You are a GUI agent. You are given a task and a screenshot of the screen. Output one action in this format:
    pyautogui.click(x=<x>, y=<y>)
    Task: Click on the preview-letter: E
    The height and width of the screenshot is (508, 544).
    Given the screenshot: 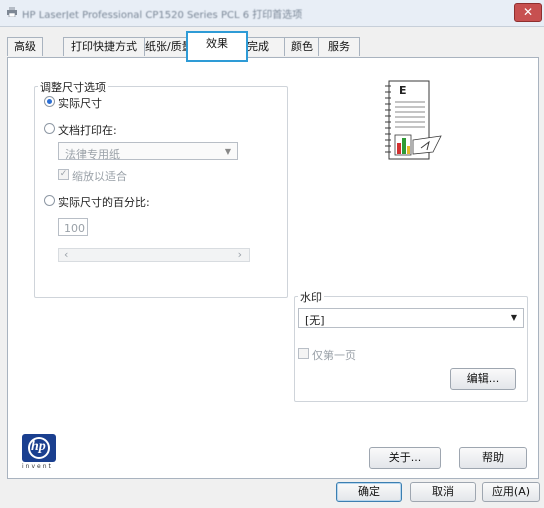 What is the action you would take?
    pyautogui.click(x=403, y=90)
    